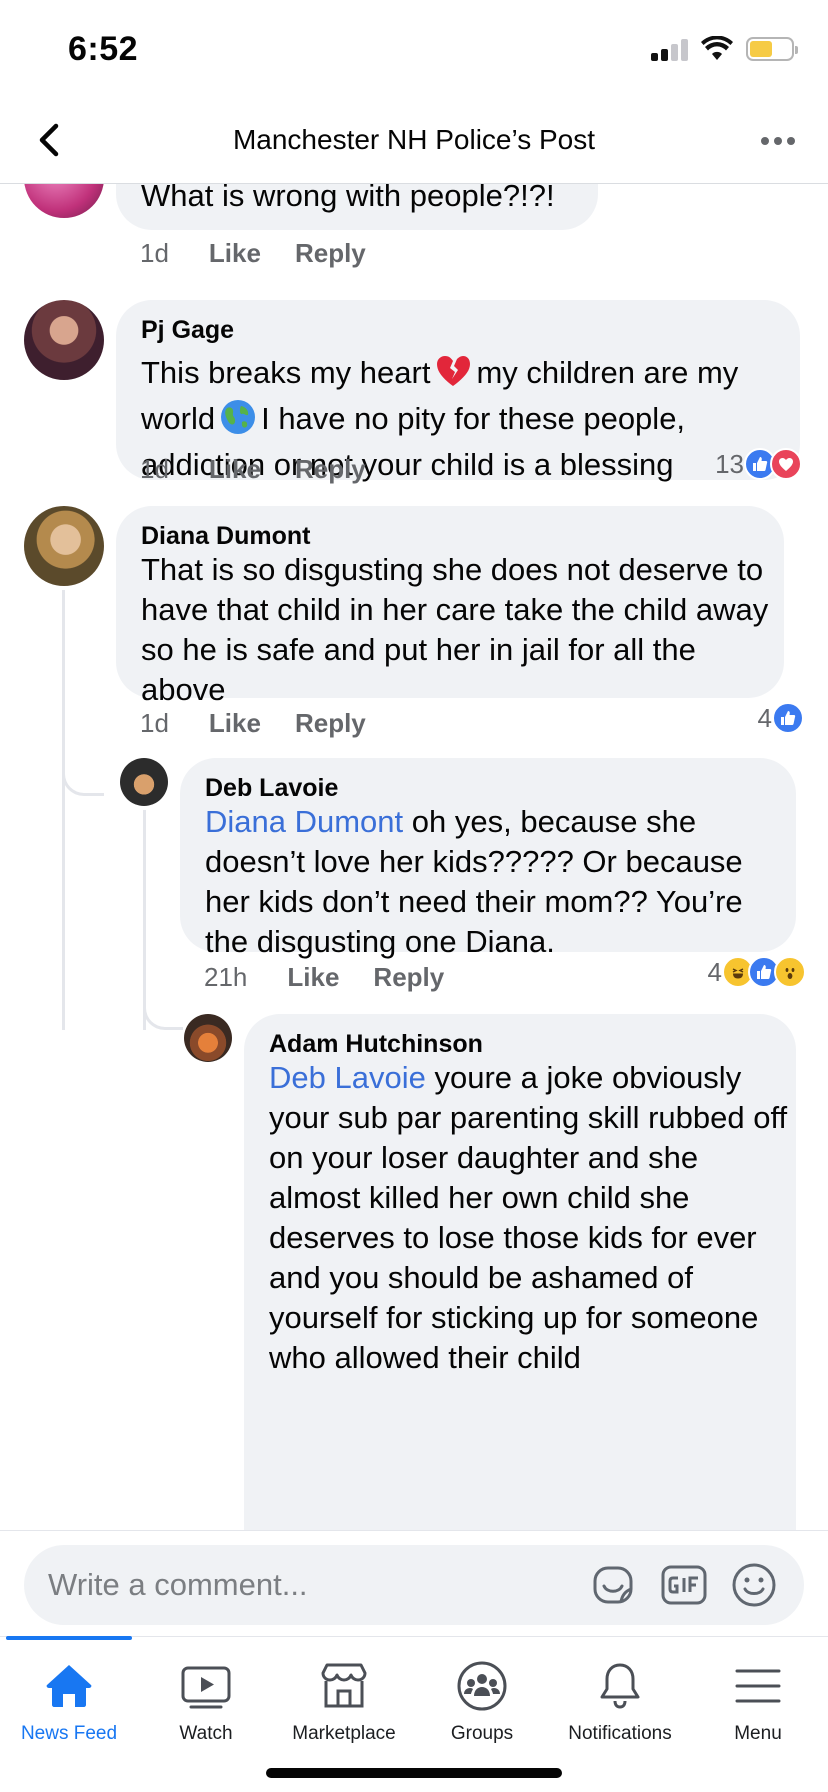 The width and height of the screenshot is (828, 1792). What do you see at coordinates (614, 1585) in the screenshot?
I see `sticker-icon` at bounding box center [614, 1585].